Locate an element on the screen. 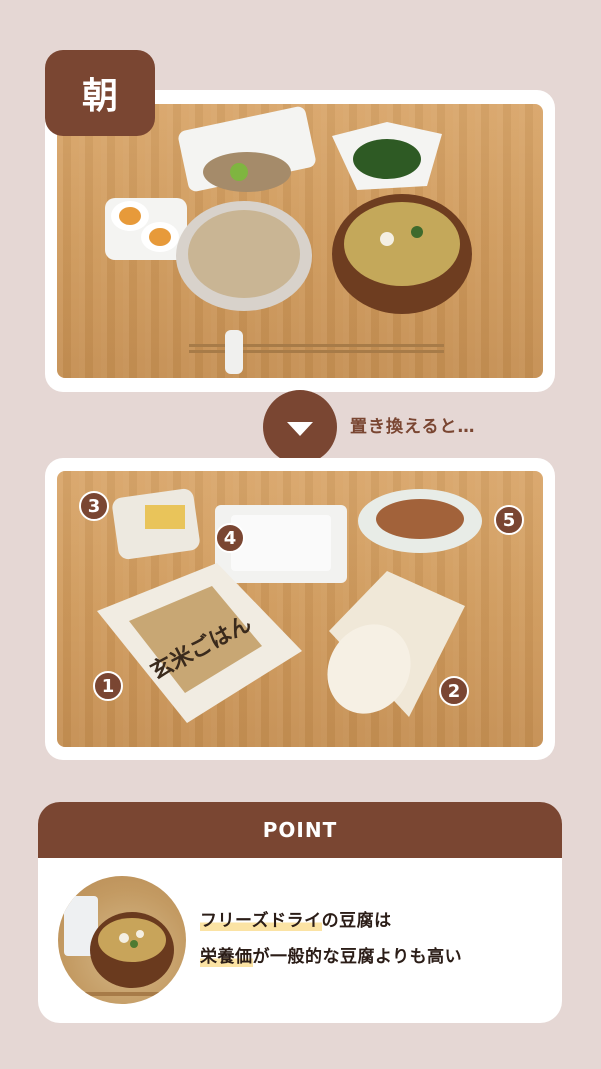 The height and width of the screenshot is (1069, 601). point-text-2: が一般的な豆腐よりも高い is located at coordinates (357, 957).